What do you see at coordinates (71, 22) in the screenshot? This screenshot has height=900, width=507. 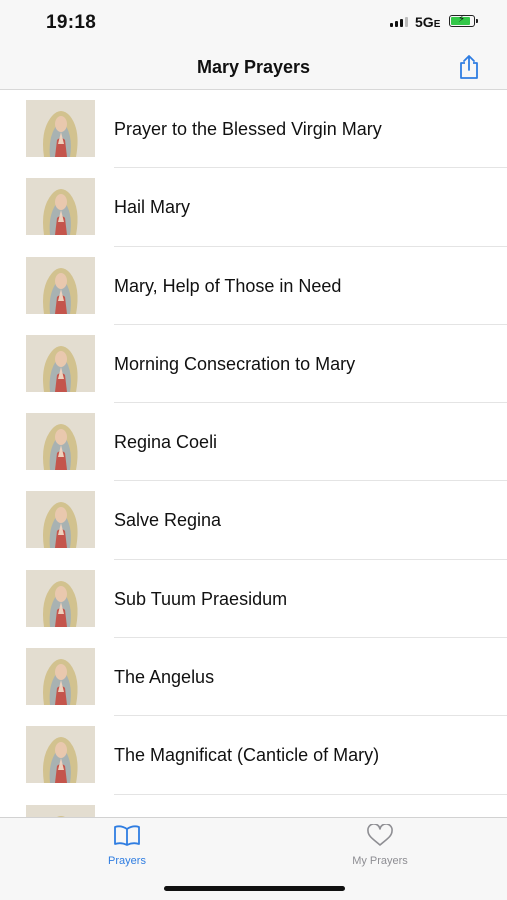 I see `status-time: 19:18` at bounding box center [71, 22].